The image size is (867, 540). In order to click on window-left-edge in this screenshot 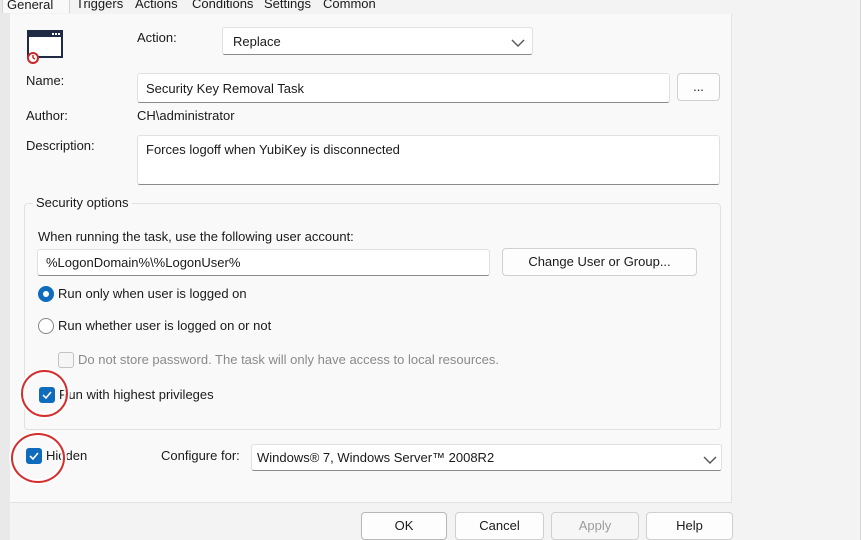, I will do `click(5, 270)`.